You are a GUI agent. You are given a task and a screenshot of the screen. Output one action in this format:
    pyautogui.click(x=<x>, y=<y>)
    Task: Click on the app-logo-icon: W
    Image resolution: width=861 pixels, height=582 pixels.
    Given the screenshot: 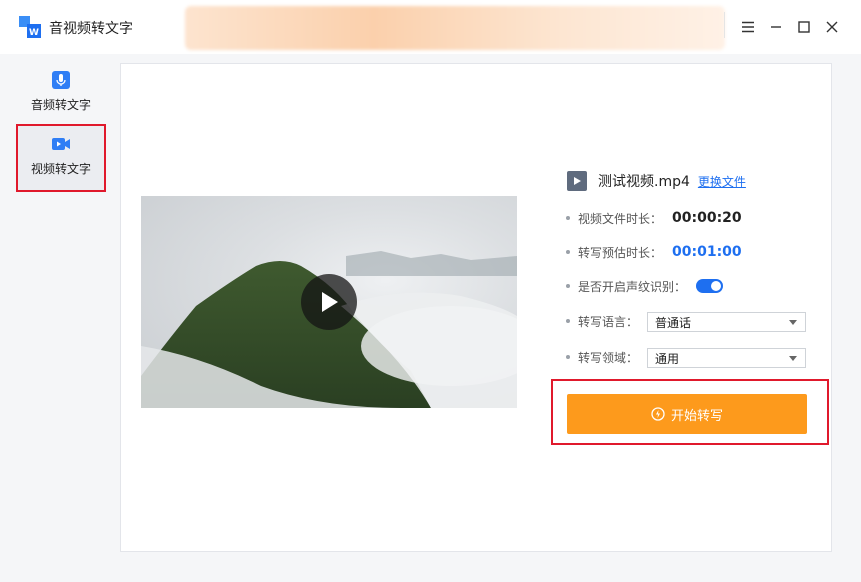 What is the action you would take?
    pyautogui.click(x=30, y=27)
    